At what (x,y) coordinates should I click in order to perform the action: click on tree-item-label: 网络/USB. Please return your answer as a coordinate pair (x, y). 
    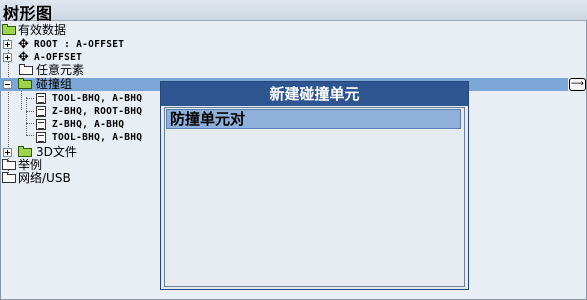
    Looking at the image, I should click on (44, 178).